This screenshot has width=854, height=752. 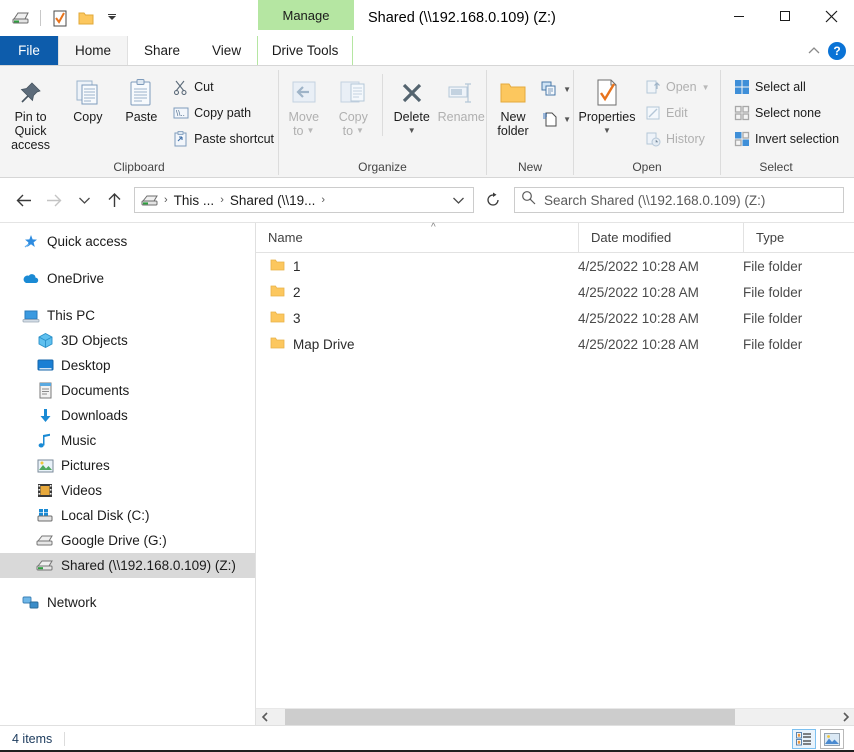 What do you see at coordinates (127, 440) in the screenshot?
I see `sidebar-item-music: Music` at bounding box center [127, 440].